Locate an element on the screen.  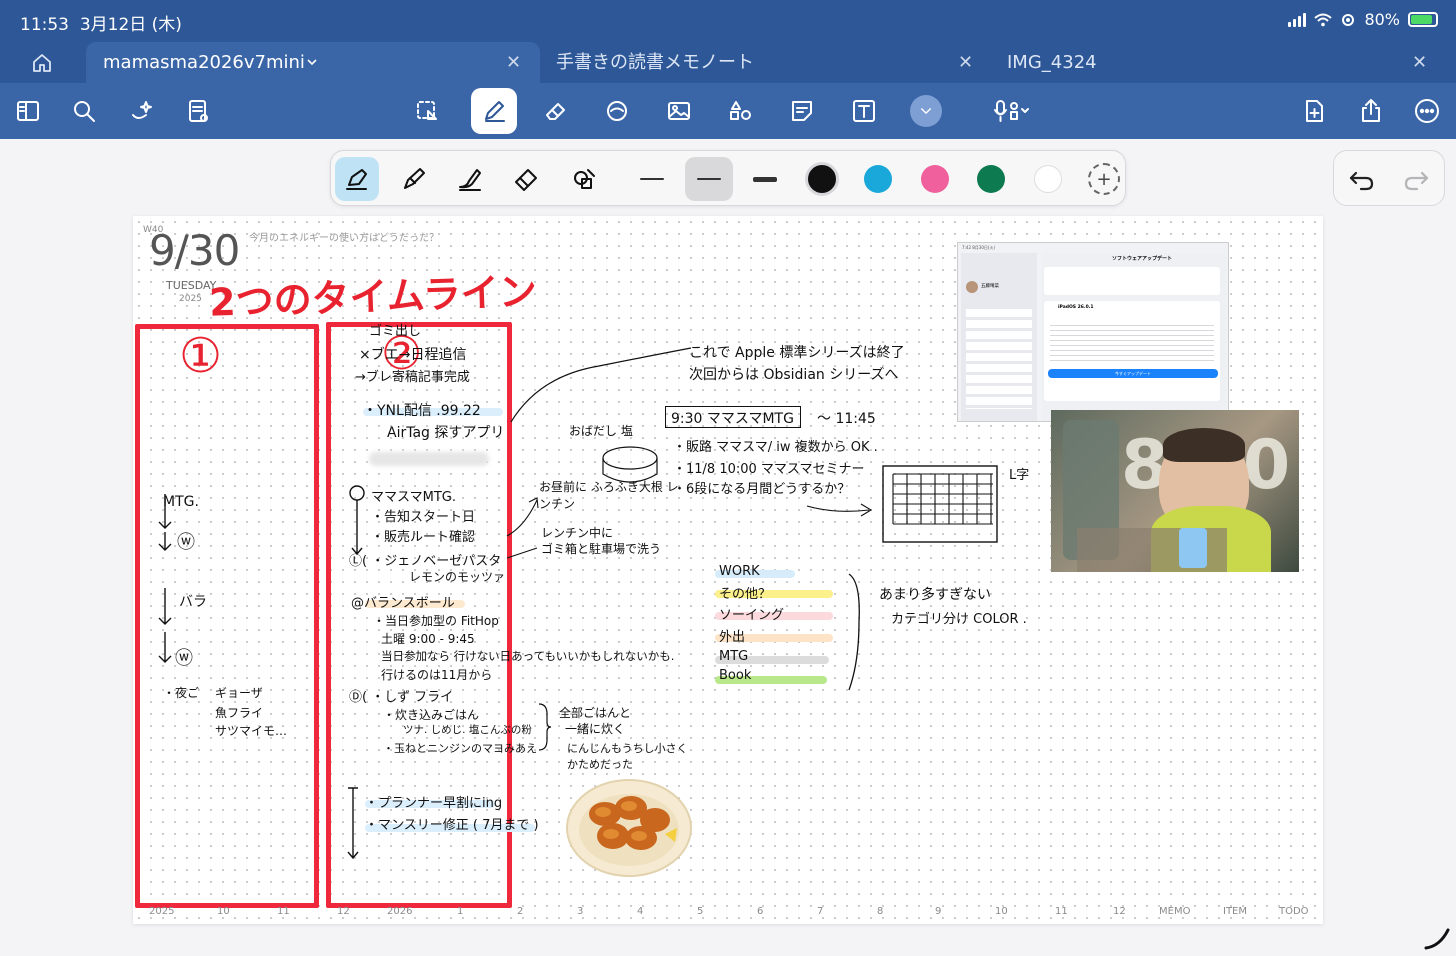
color-outing: 外出 is located at coordinates (732, 637).